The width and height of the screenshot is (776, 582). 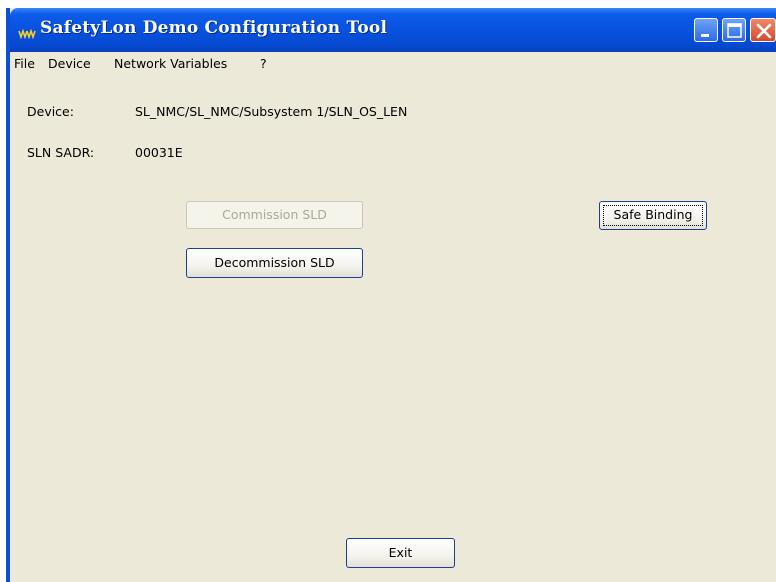 What do you see at coordinates (393, 64) in the screenshot?
I see `menu-bar: File Device Network Variables ?` at bounding box center [393, 64].